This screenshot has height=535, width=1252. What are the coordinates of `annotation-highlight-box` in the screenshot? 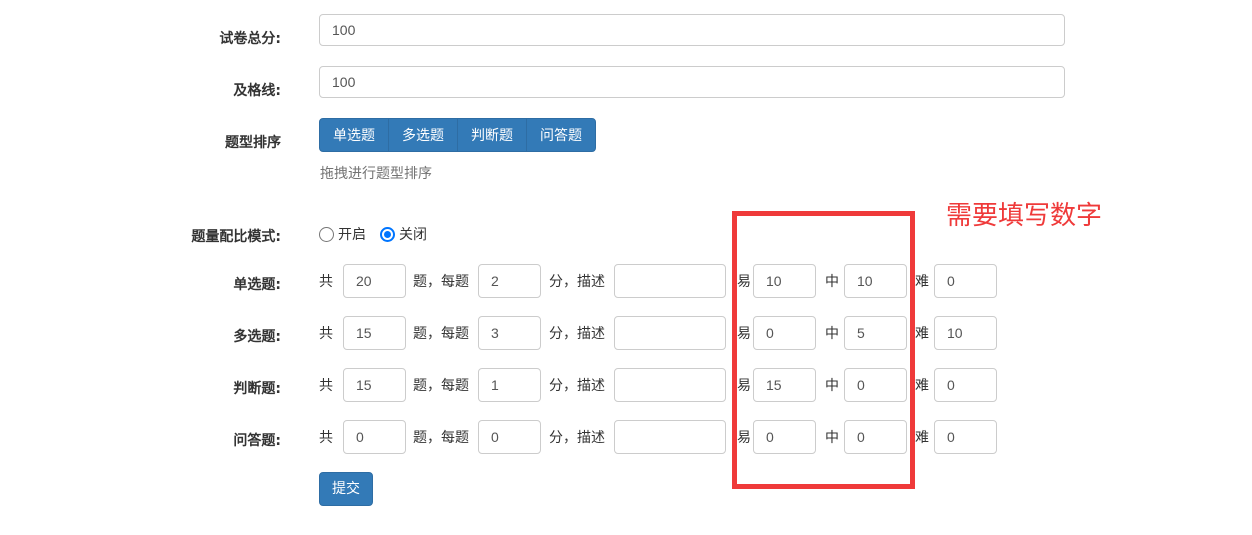 It's located at (823, 350).